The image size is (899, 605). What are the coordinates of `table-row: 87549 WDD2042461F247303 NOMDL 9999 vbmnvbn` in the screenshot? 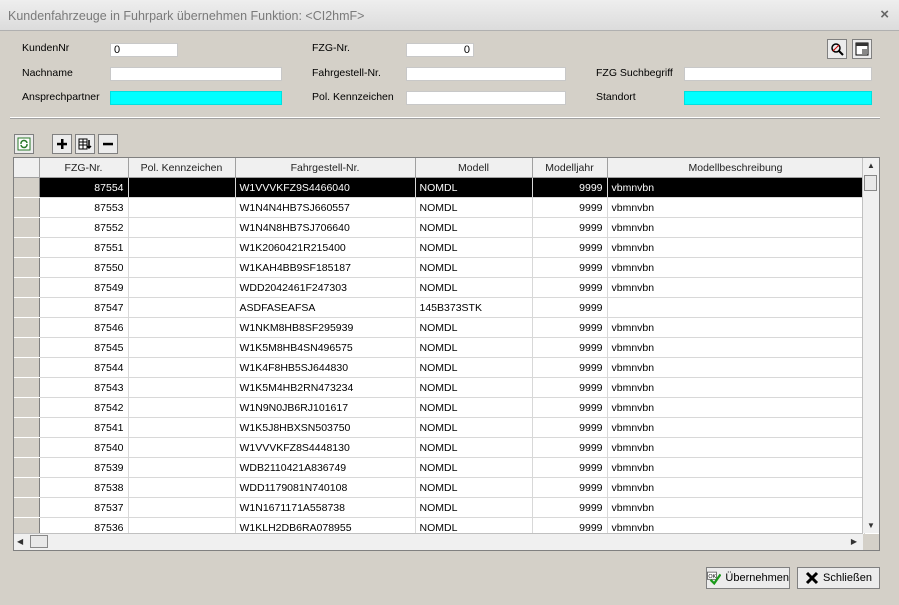 It's located at (439, 287).